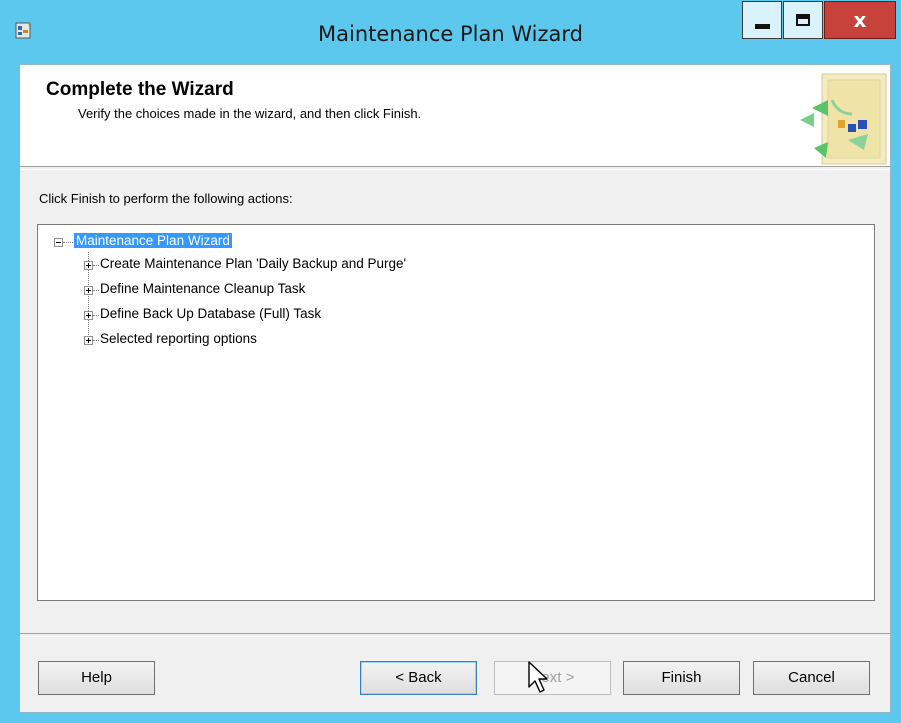 This screenshot has height=723, width=901. Describe the element at coordinates (455, 168) in the screenshot. I see `header-divider` at that location.